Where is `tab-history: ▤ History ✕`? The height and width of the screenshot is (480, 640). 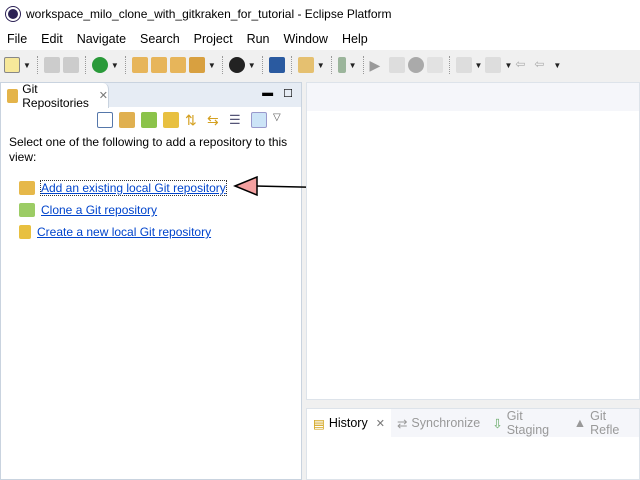 tab-history: ▤ History ✕ is located at coordinates (349, 423).